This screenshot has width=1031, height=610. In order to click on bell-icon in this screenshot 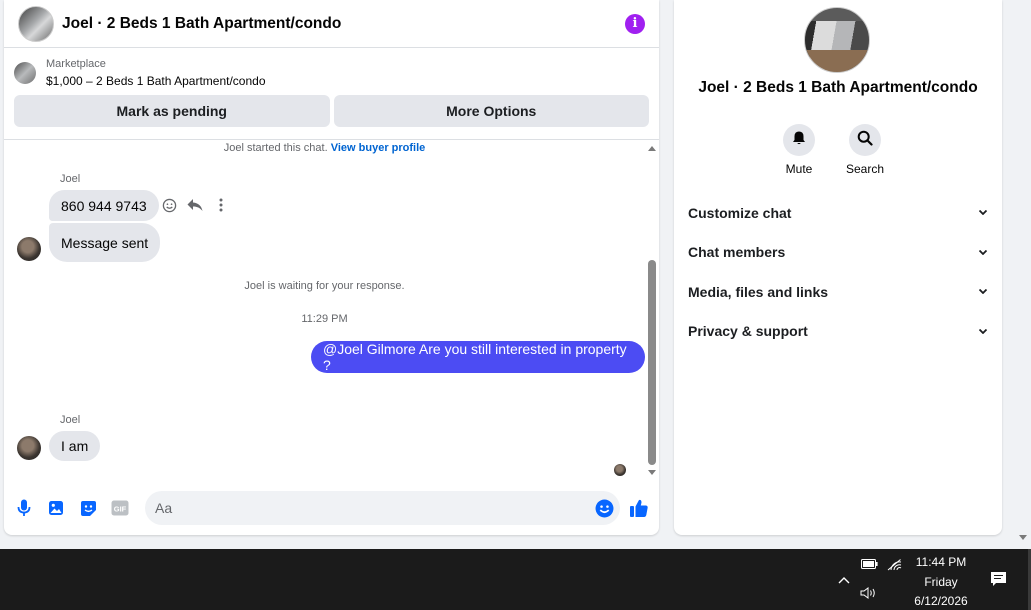, I will do `click(799, 140)`.